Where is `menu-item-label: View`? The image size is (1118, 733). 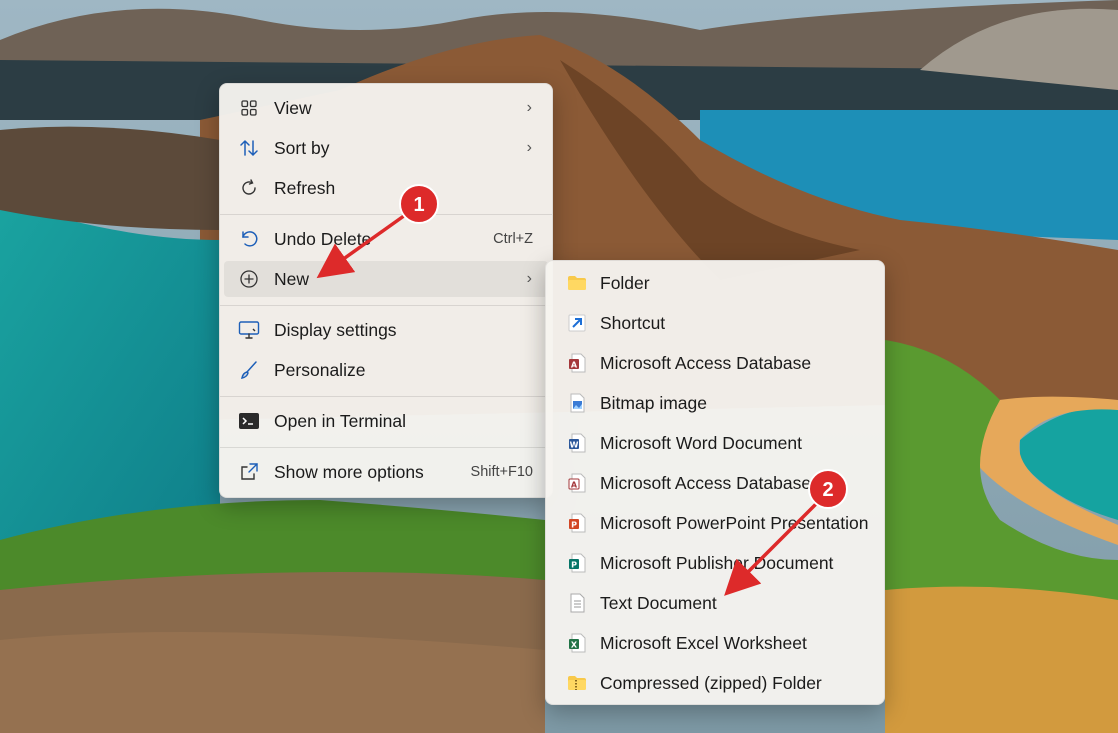 menu-item-label: View is located at coordinates (293, 107).